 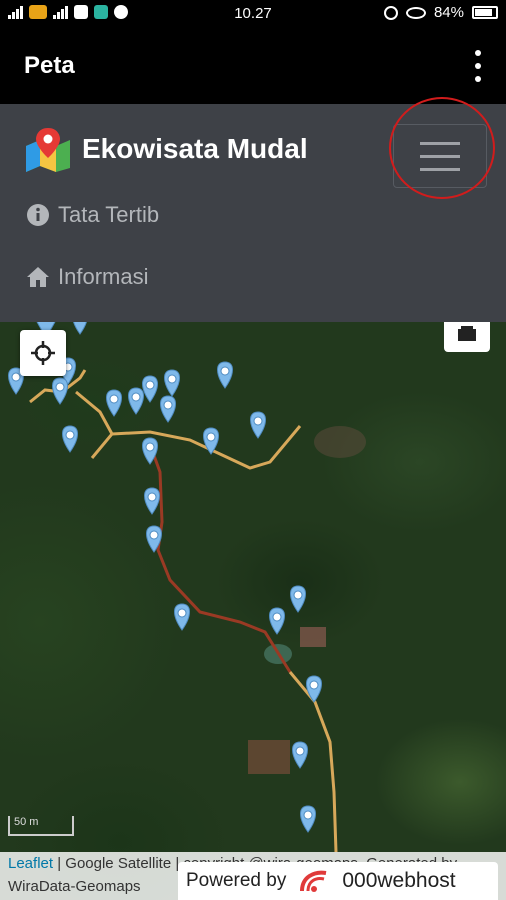 I want to click on webhost-brand: 000webhost, so click(x=399, y=880).